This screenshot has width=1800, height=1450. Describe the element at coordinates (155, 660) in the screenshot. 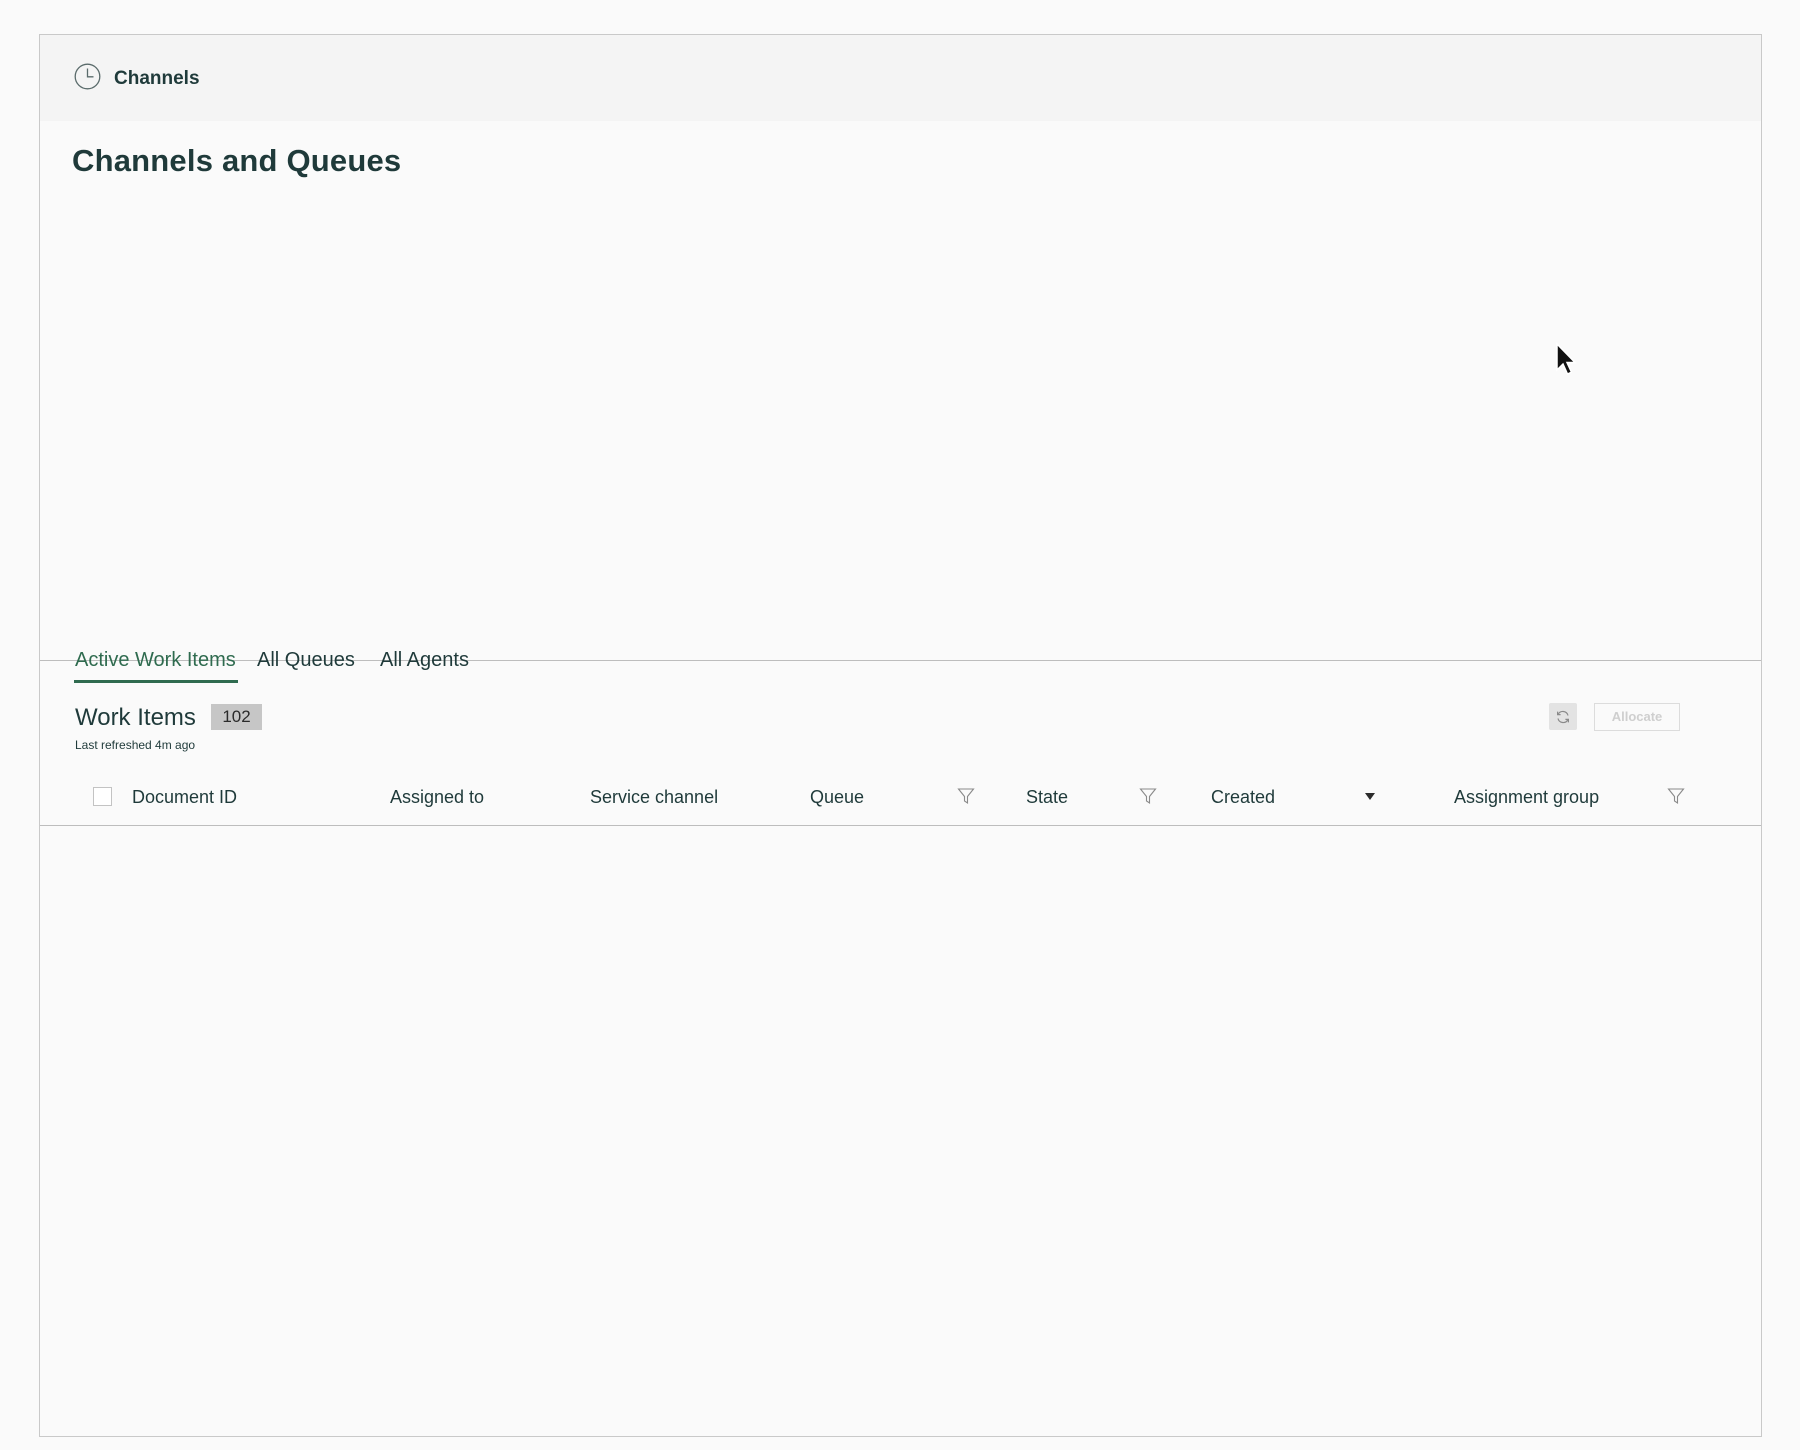

I see `tab-active-work-items: Active Work Items` at that location.